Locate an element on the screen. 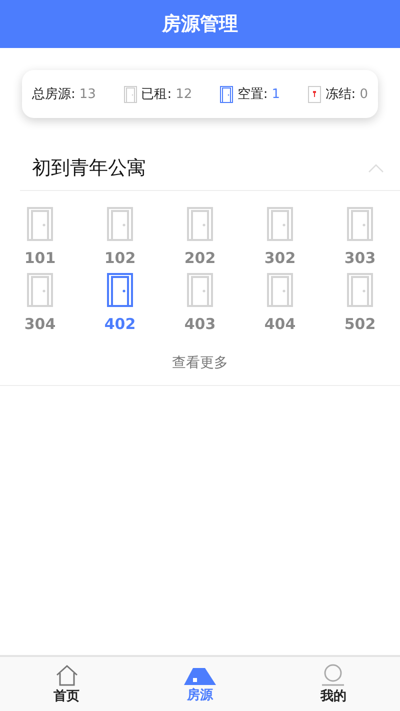  room-item: 502 is located at coordinates (360, 303).